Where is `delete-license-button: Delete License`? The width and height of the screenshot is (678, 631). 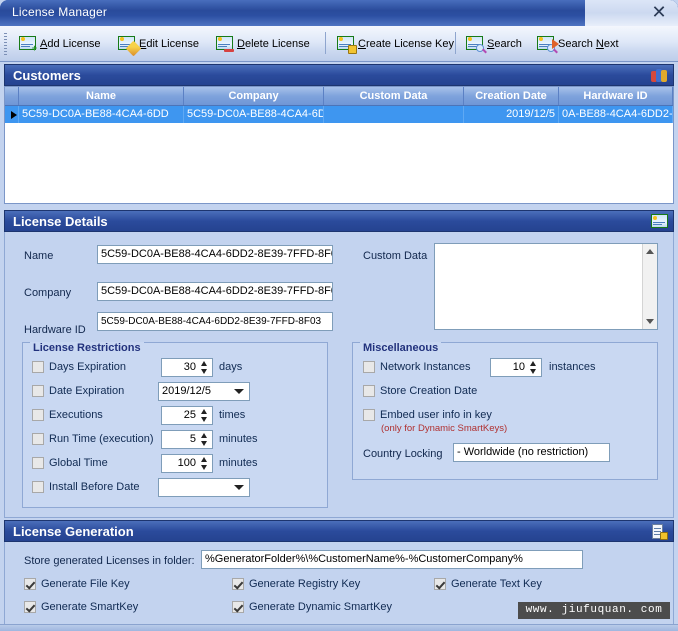
delete-license-button: Delete License is located at coordinates (263, 43).